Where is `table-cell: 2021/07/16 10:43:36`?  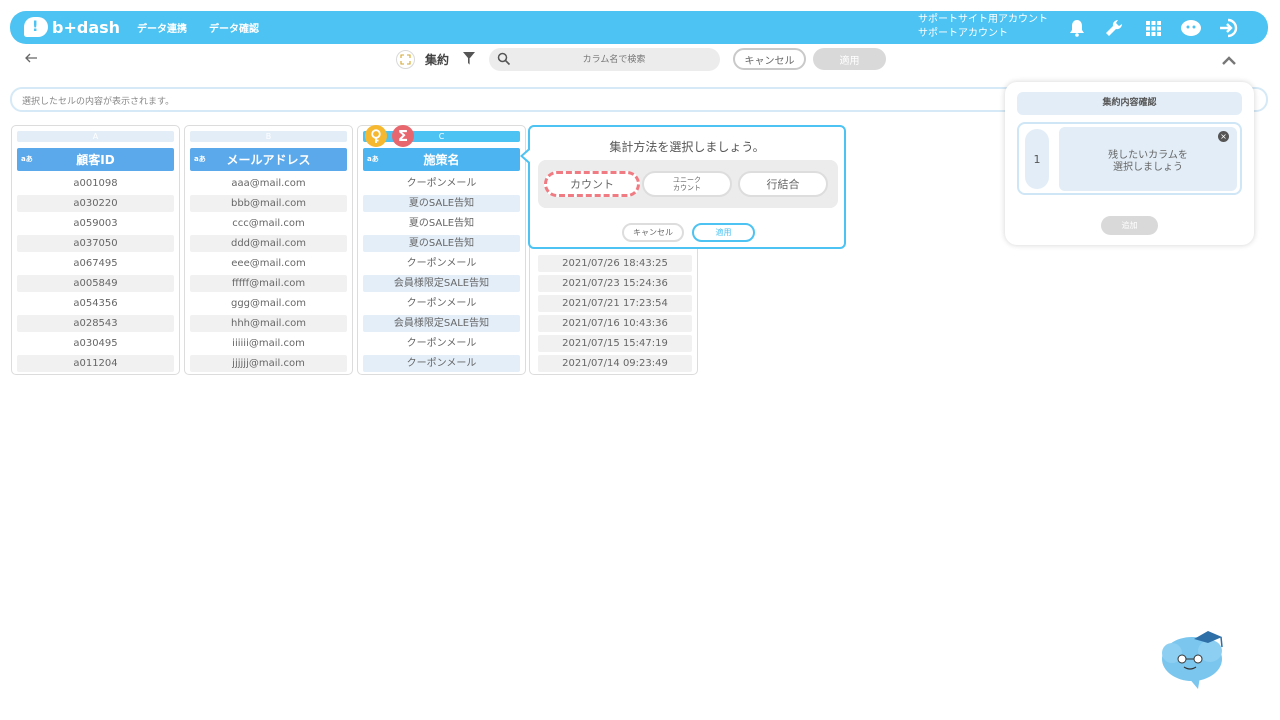
table-cell: 2021/07/16 10:43:36 is located at coordinates (615, 323).